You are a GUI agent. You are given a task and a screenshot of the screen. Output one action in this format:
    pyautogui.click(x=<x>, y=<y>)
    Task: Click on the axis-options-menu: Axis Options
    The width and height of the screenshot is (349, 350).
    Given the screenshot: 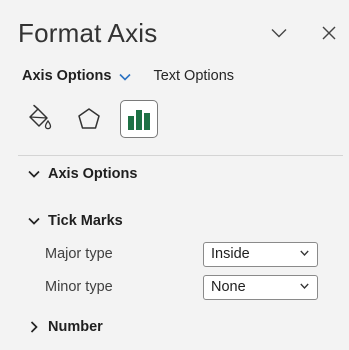 What is the action you would take?
    pyautogui.click(x=77, y=76)
    